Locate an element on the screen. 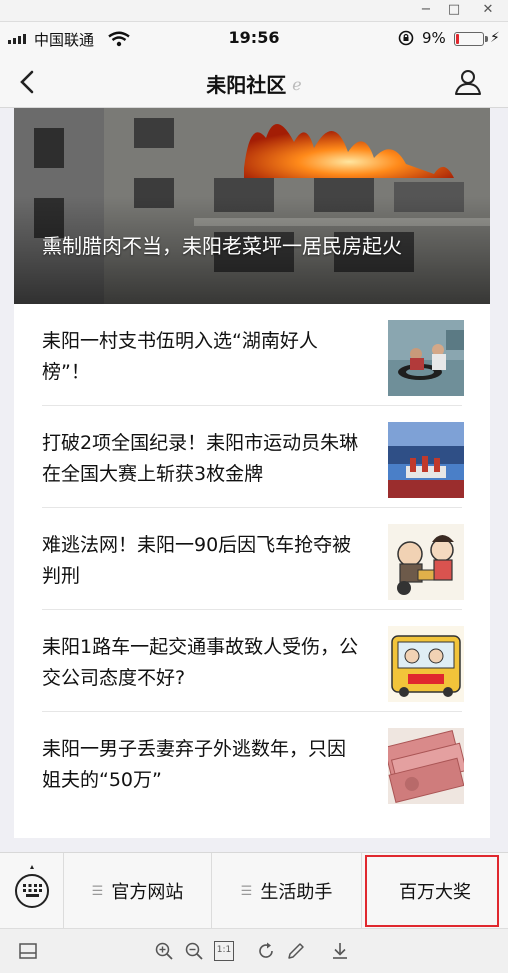 The height and width of the screenshot is (973, 508). menu-life-assistant: ☰ 生活助手 is located at coordinates (287, 891).